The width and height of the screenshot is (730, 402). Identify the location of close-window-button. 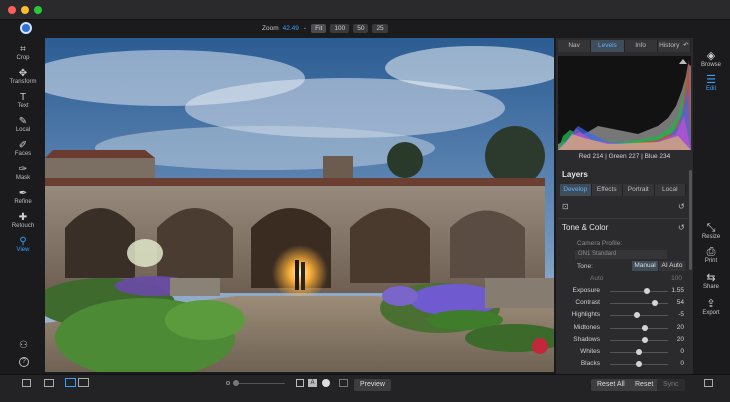
(12, 10).